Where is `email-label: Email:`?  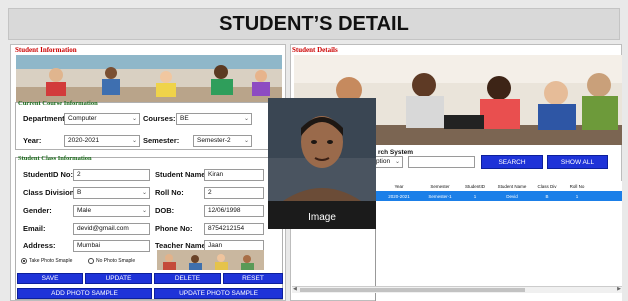 email-label: Email: is located at coordinates (34, 228).